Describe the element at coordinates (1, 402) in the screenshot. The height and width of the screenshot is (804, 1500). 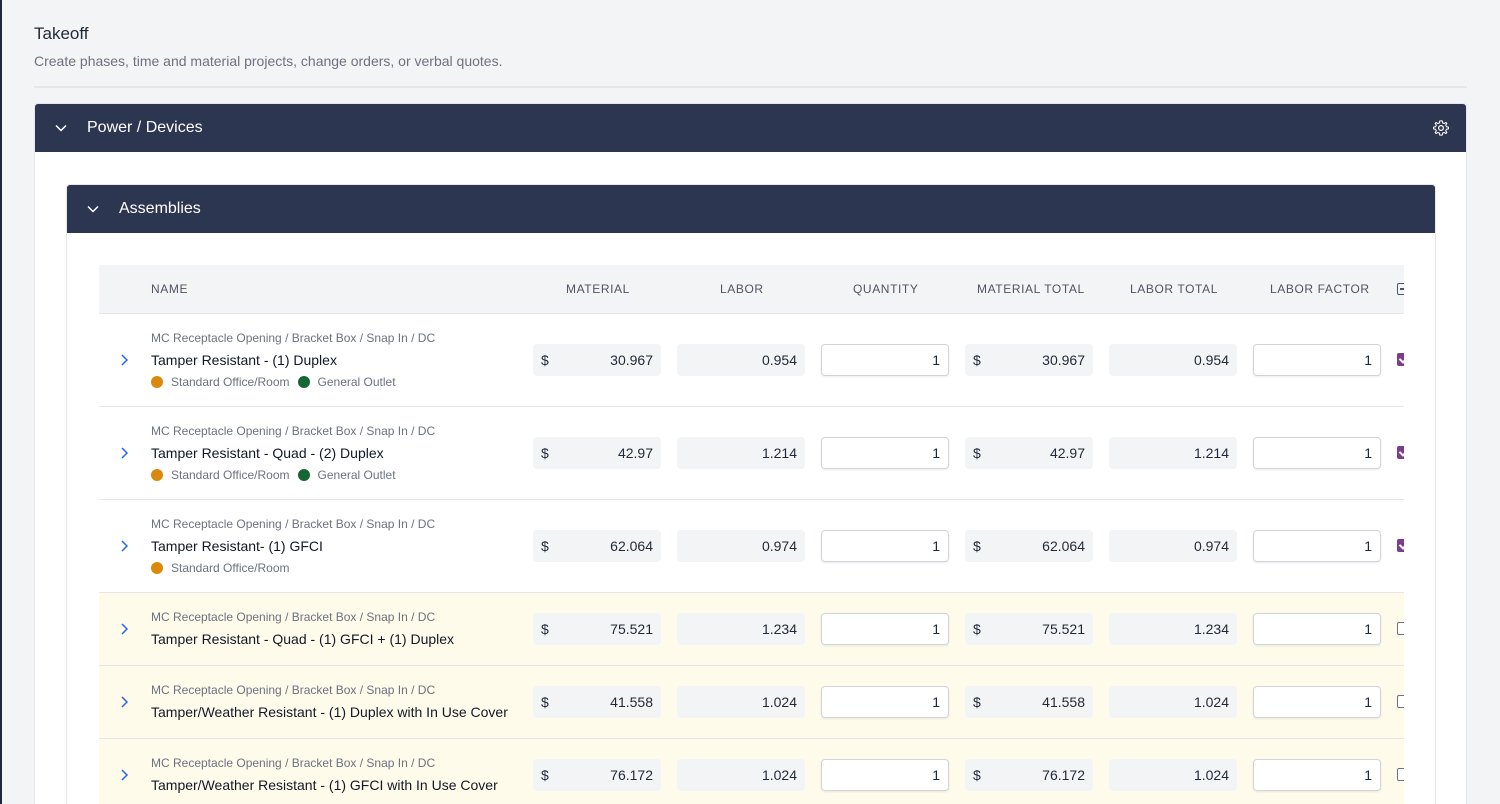
I see `window-edge` at that location.